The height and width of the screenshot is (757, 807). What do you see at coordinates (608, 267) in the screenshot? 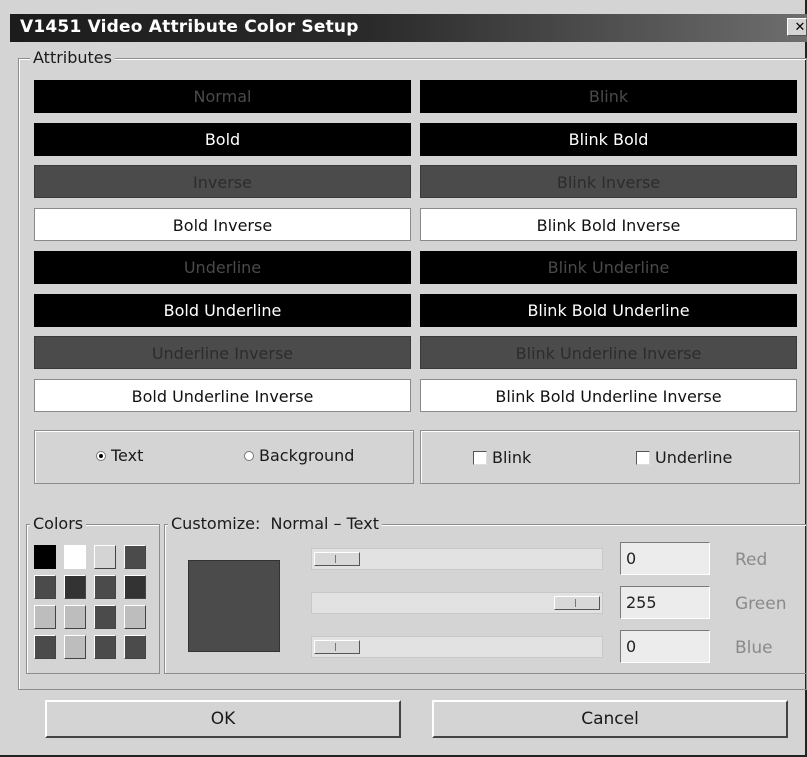
I see `attribute-swatch-blink-underline: Blink Underline` at bounding box center [608, 267].